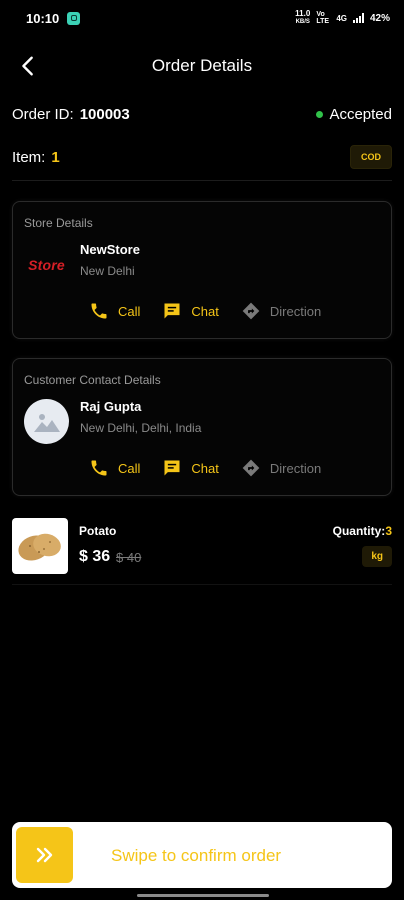 Image resolution: width=404 pixels, height=900 pixels. Describe the element at coordinates (205, 468) in the screenshot. I see `customer-chat-label: Chat` at that location.